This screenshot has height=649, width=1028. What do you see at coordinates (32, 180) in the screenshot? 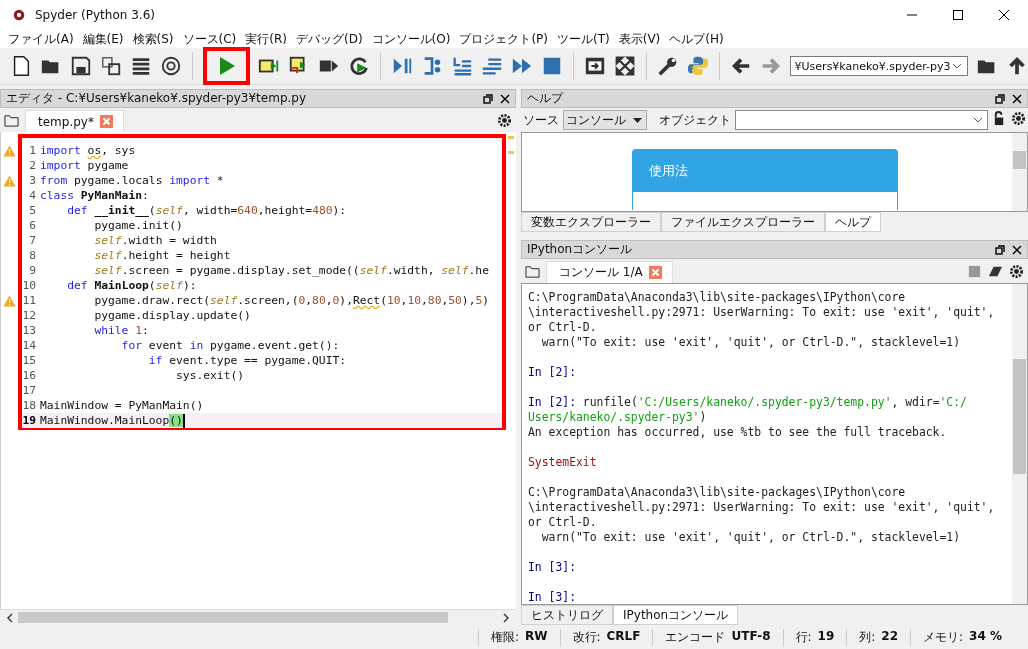
I see `line-number: 3` at bounding box center [32, 180].